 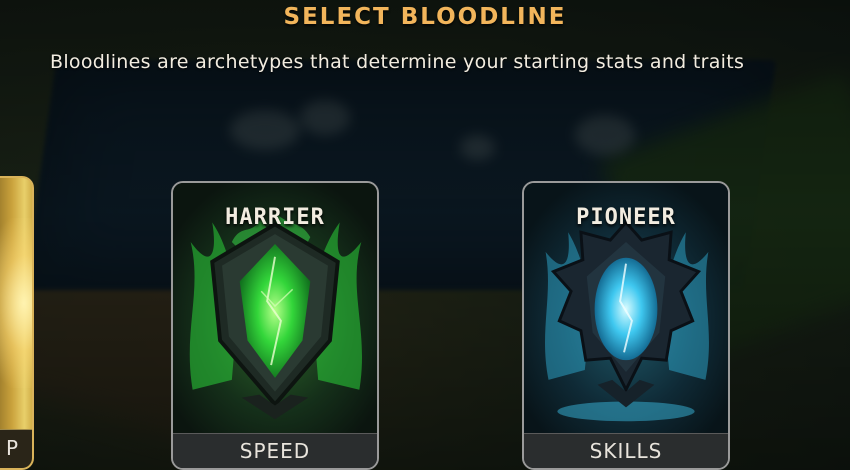 I want to click on card-trait-label: SPEED, so click(x=275, y=450).